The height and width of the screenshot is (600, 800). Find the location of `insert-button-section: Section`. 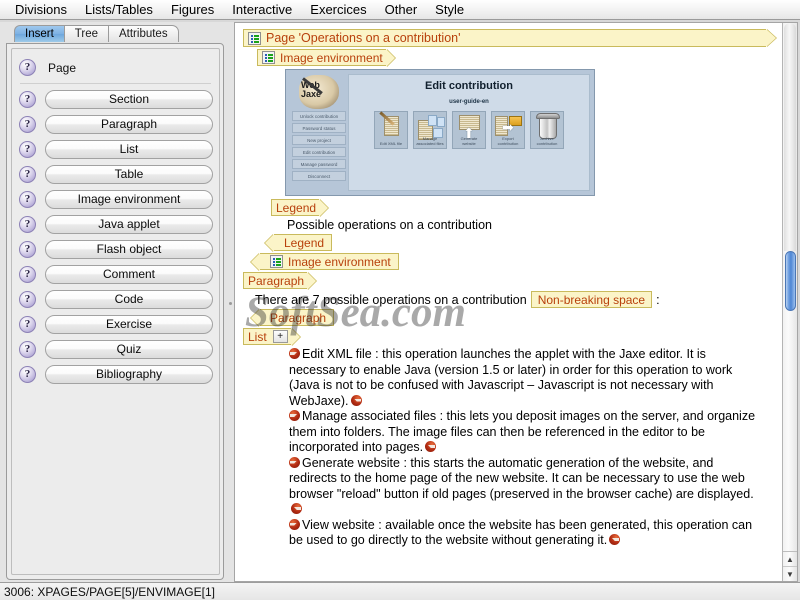

insert-button-section: Section is located at coordinates (129, 99).